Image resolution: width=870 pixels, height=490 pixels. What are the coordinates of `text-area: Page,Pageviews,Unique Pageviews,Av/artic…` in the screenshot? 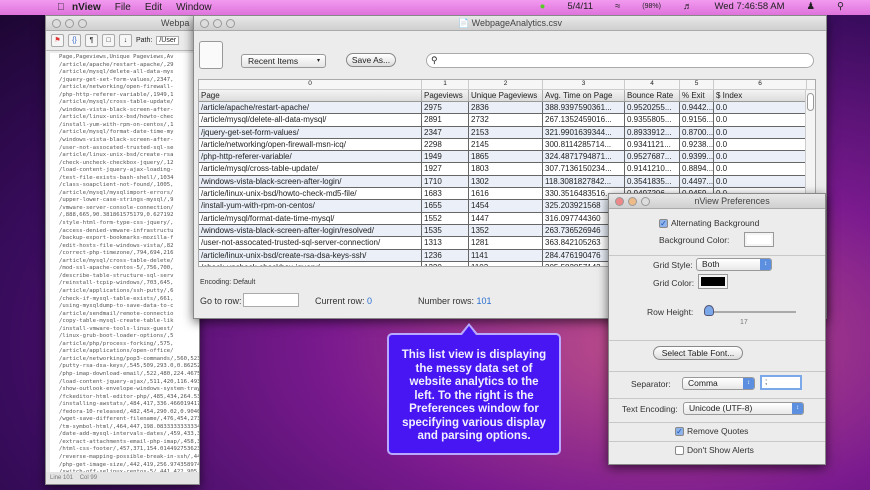 It's located at (124, 262).